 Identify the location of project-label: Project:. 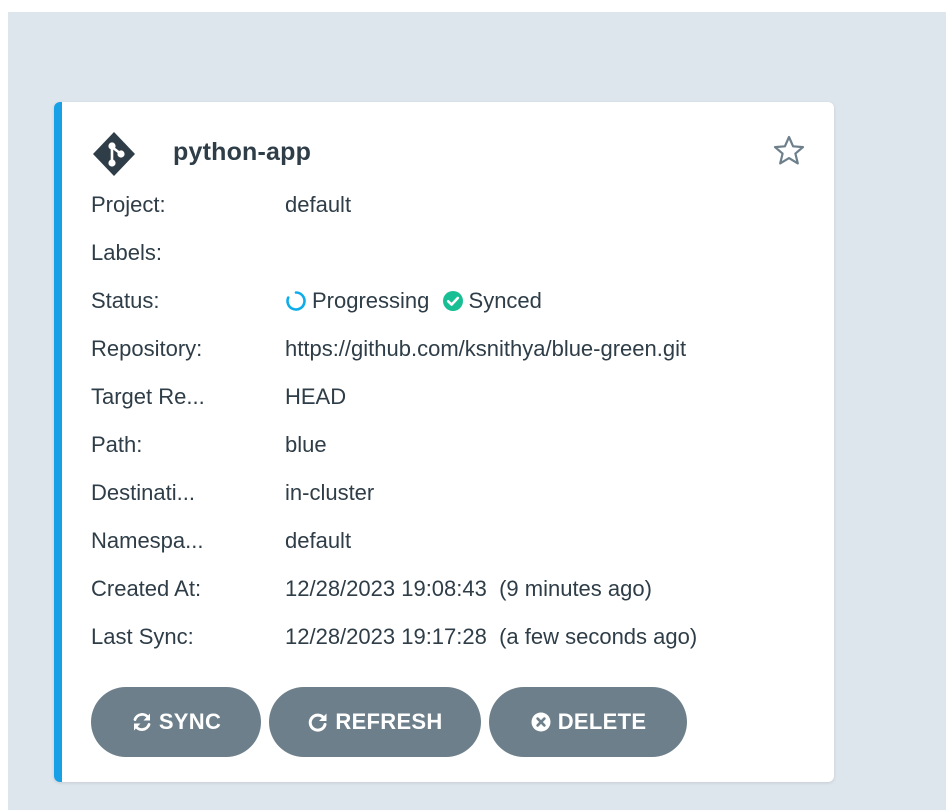
(128, 204).